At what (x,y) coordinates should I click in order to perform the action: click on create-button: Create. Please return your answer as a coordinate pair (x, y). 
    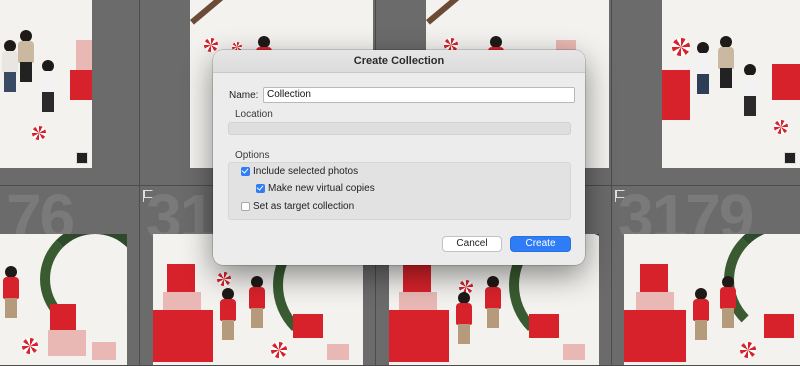
    Looking at the image, I should click on (540, 244).